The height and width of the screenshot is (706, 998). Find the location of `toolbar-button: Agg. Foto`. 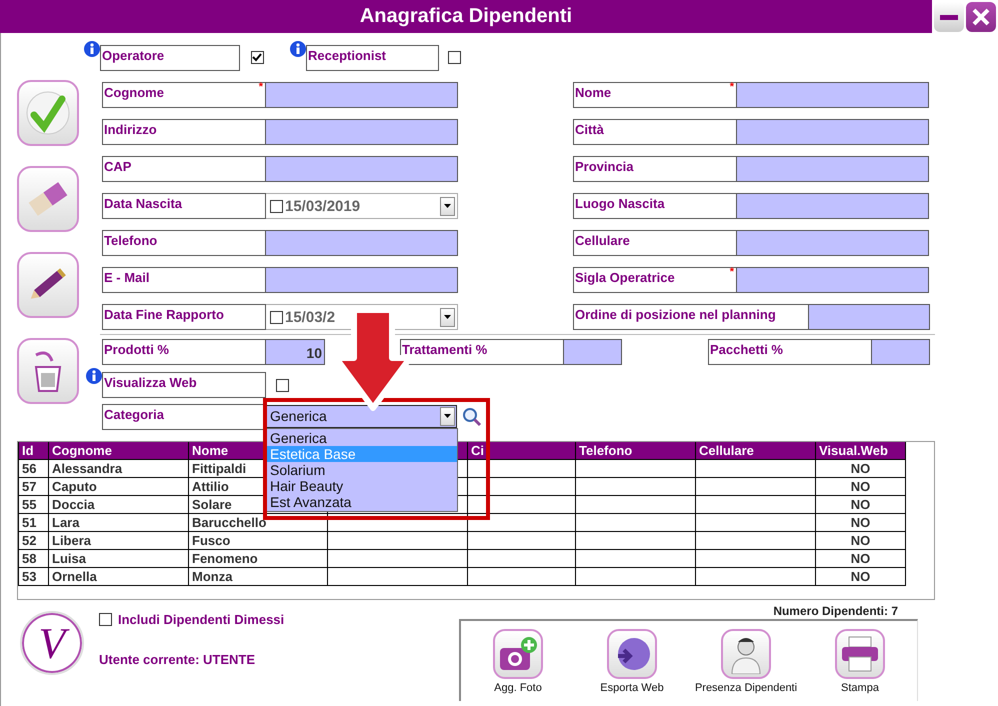

toolbar-button: Agg. Foto is located at coordinates (518, 665).